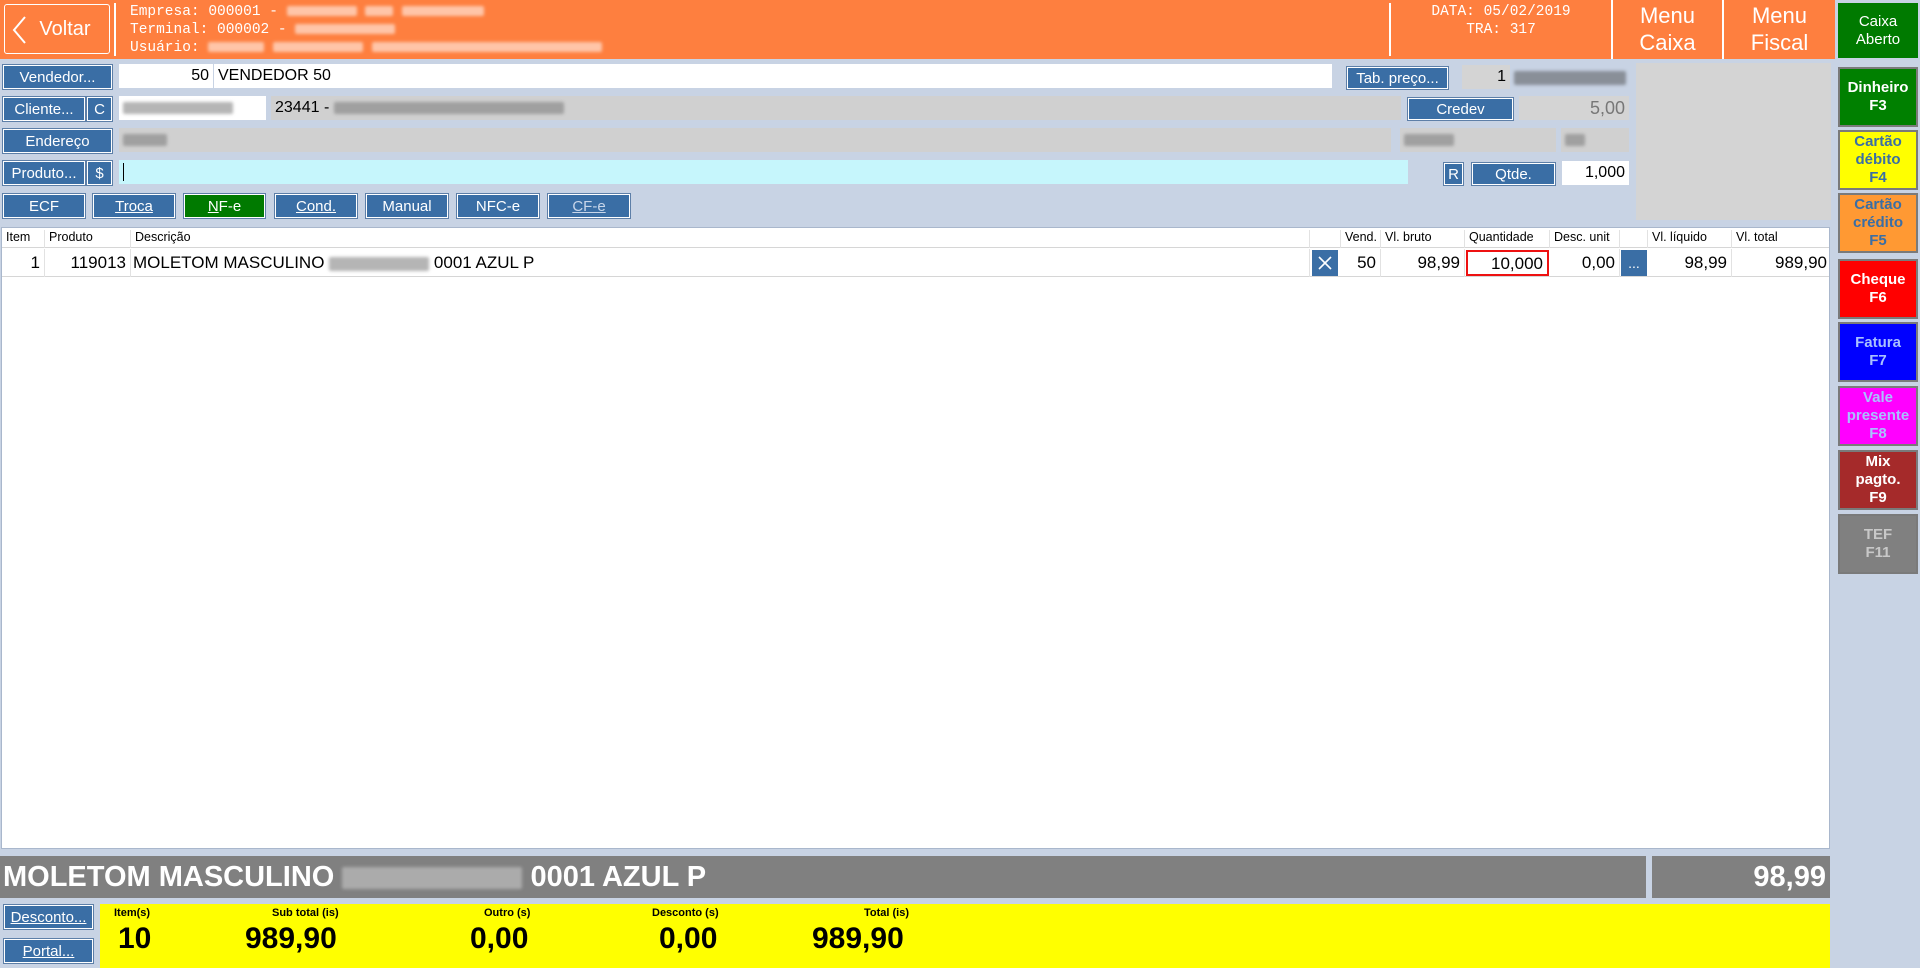 The height and width of the screenshot is (968, 1920). What do you see at coordinates (229, 262) in the screenshot?
I see `cell-descricao-a: MOLETOM MASCULINO` at bounding box center [229, 262].